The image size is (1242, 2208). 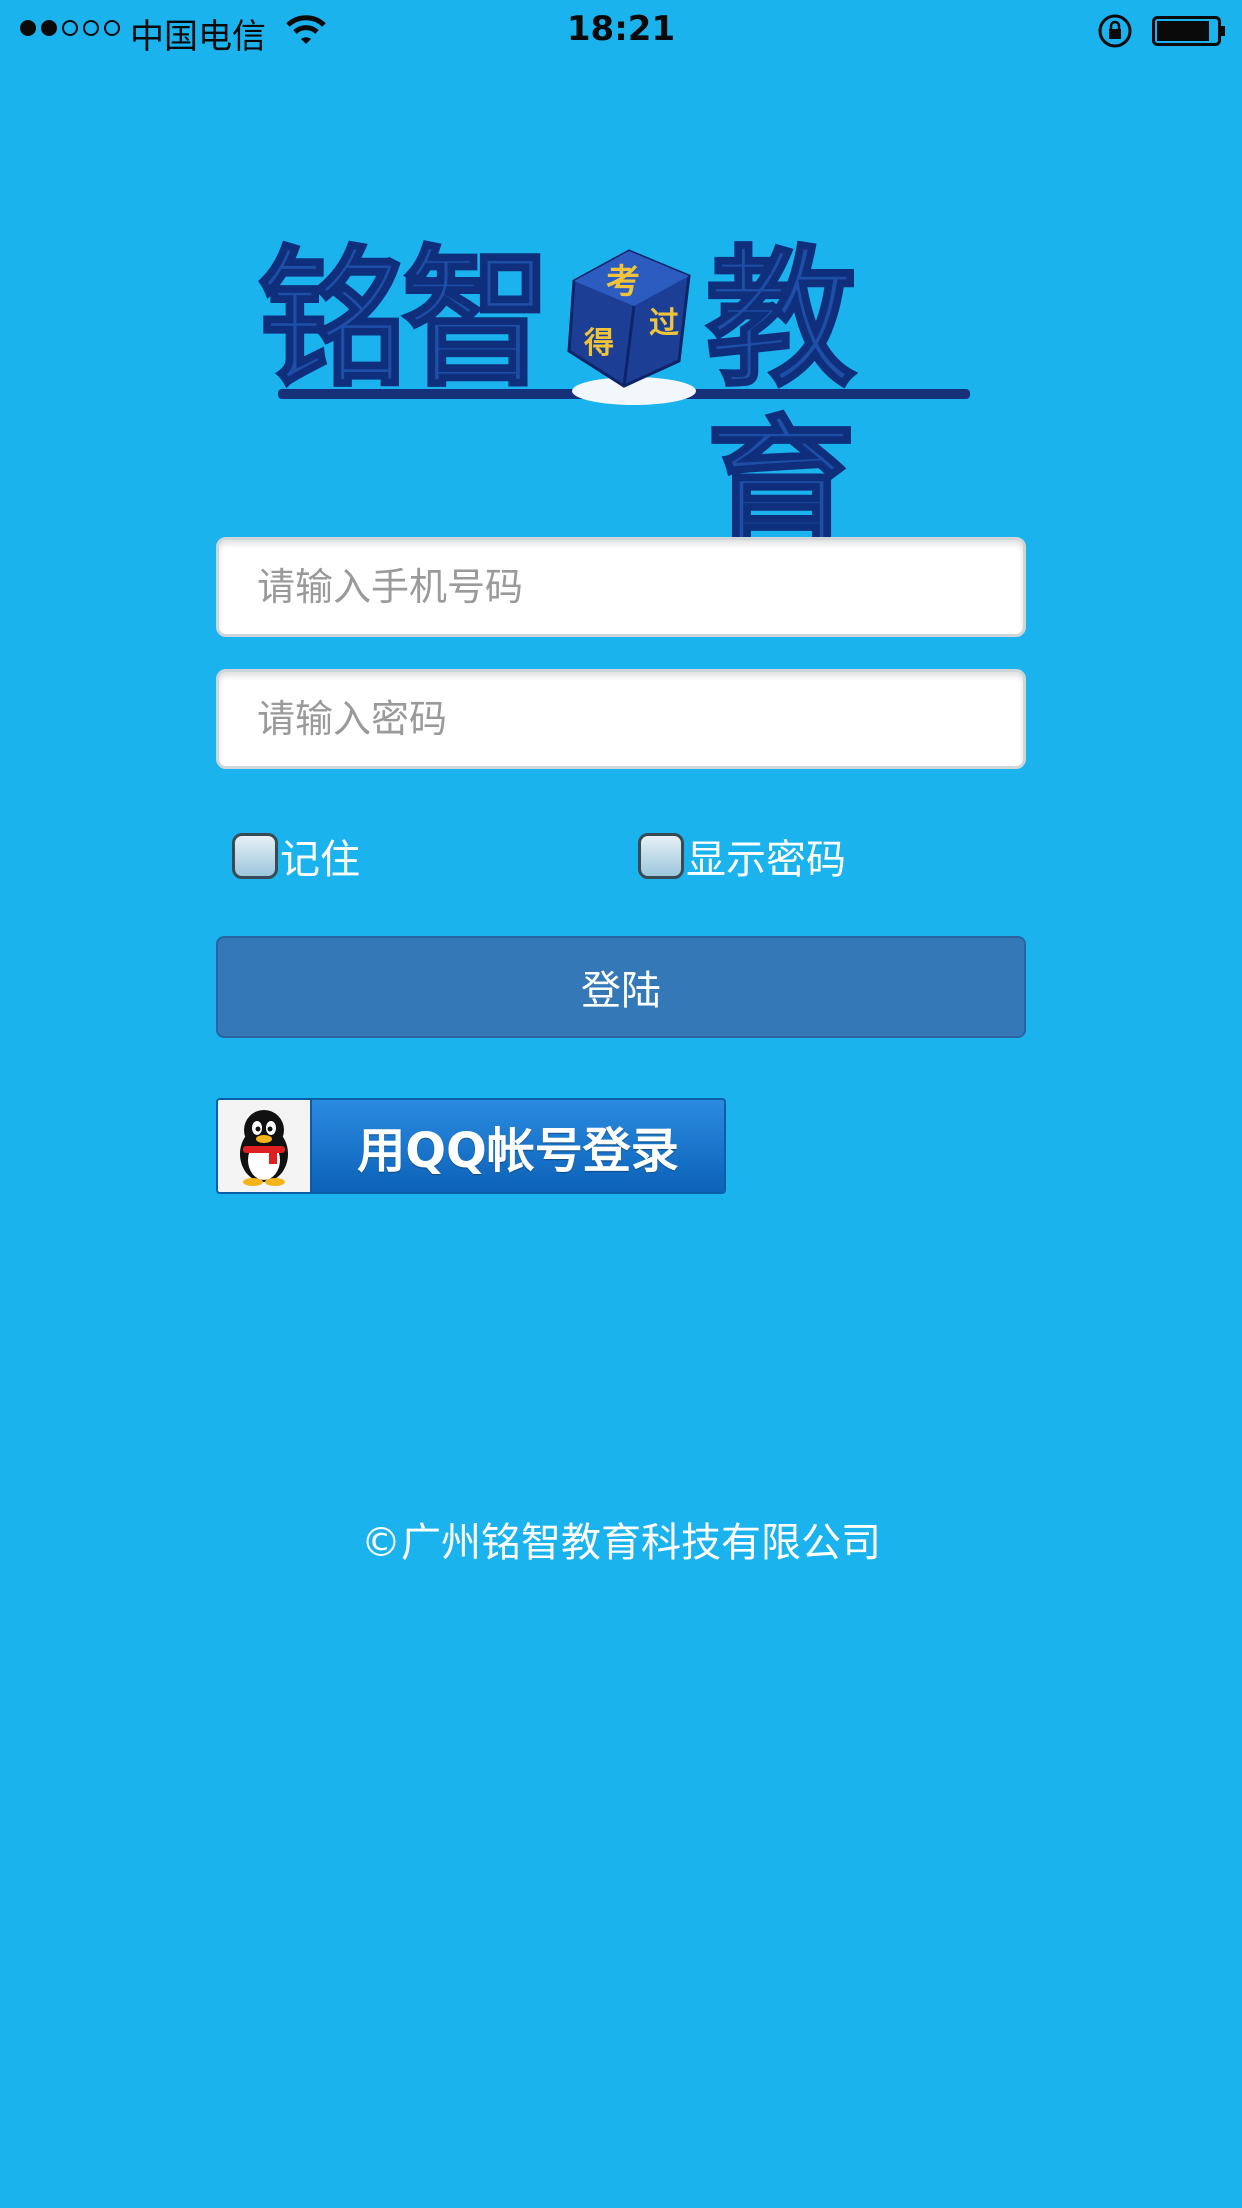 I want to click on password-field, so click(x=621, y=719).